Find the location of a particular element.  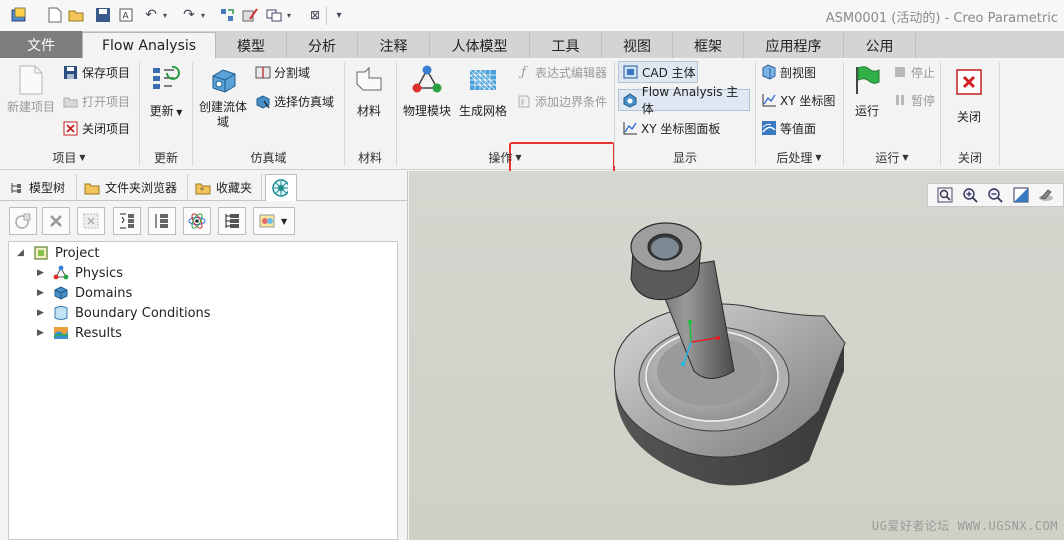

run-button: 运行 is located at coordinates (867, 91).